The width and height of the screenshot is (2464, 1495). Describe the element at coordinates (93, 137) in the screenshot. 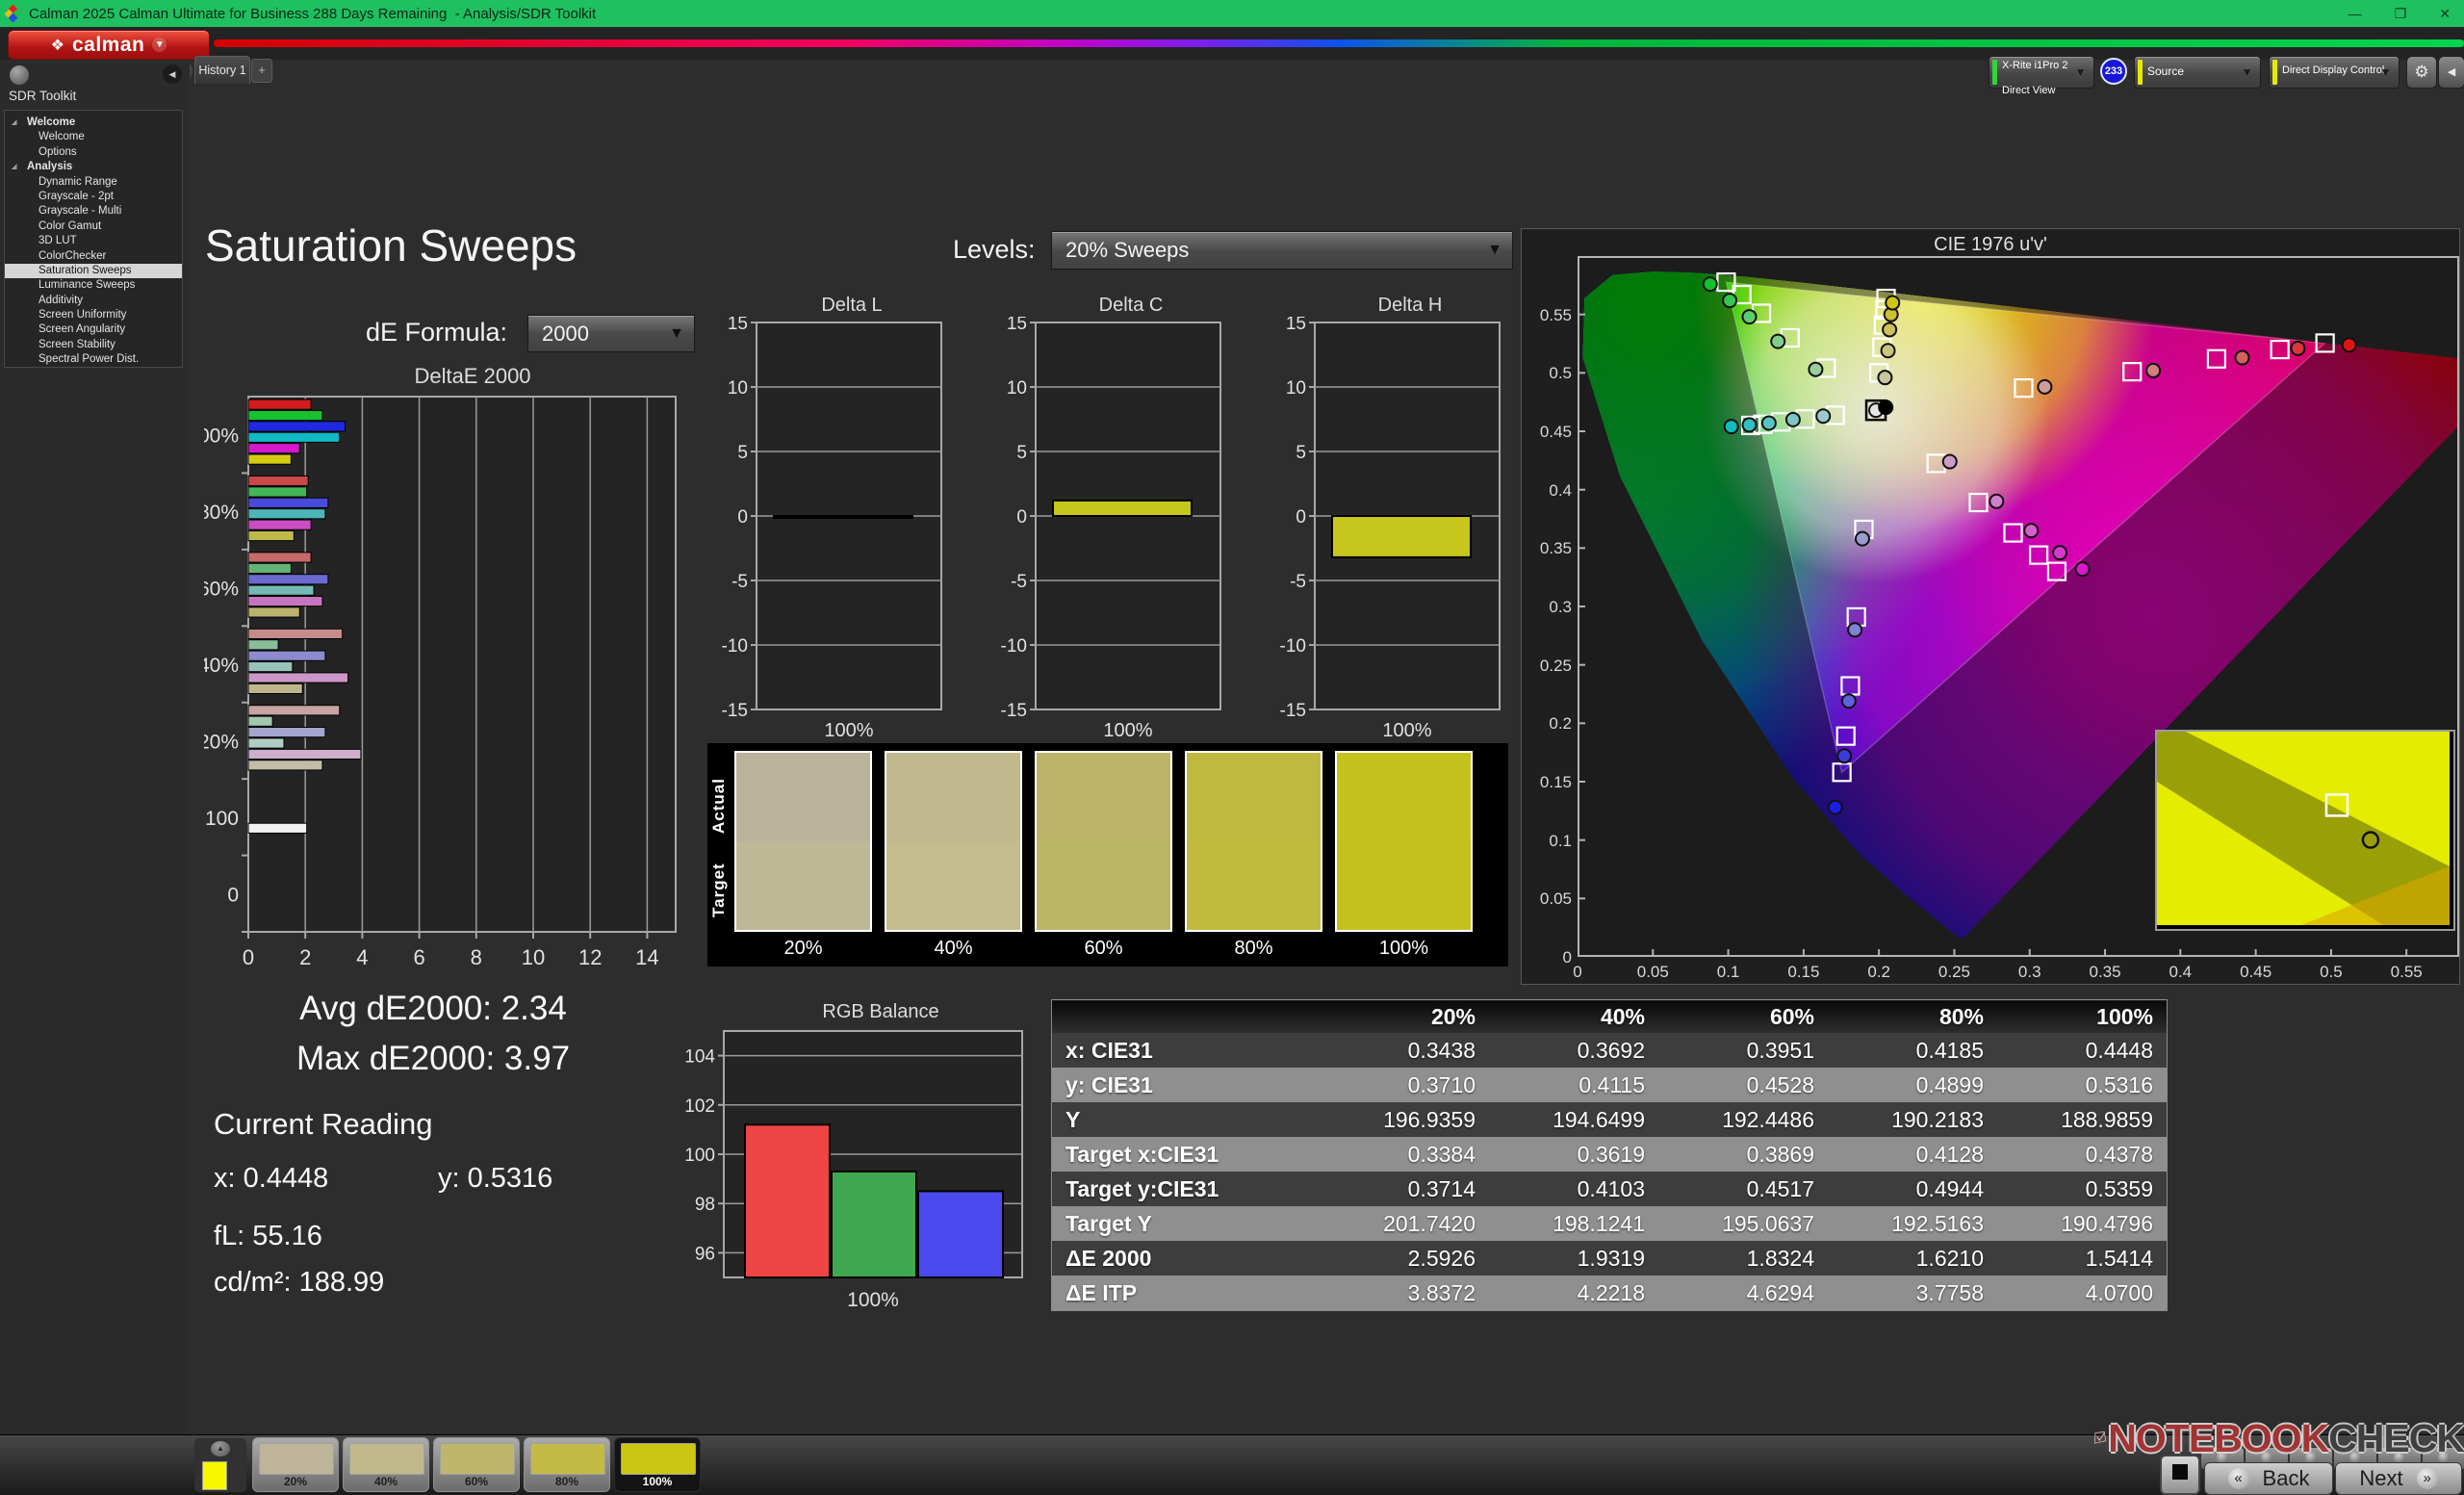

I see `sidebar-item-welcome: Welcome` at that location.